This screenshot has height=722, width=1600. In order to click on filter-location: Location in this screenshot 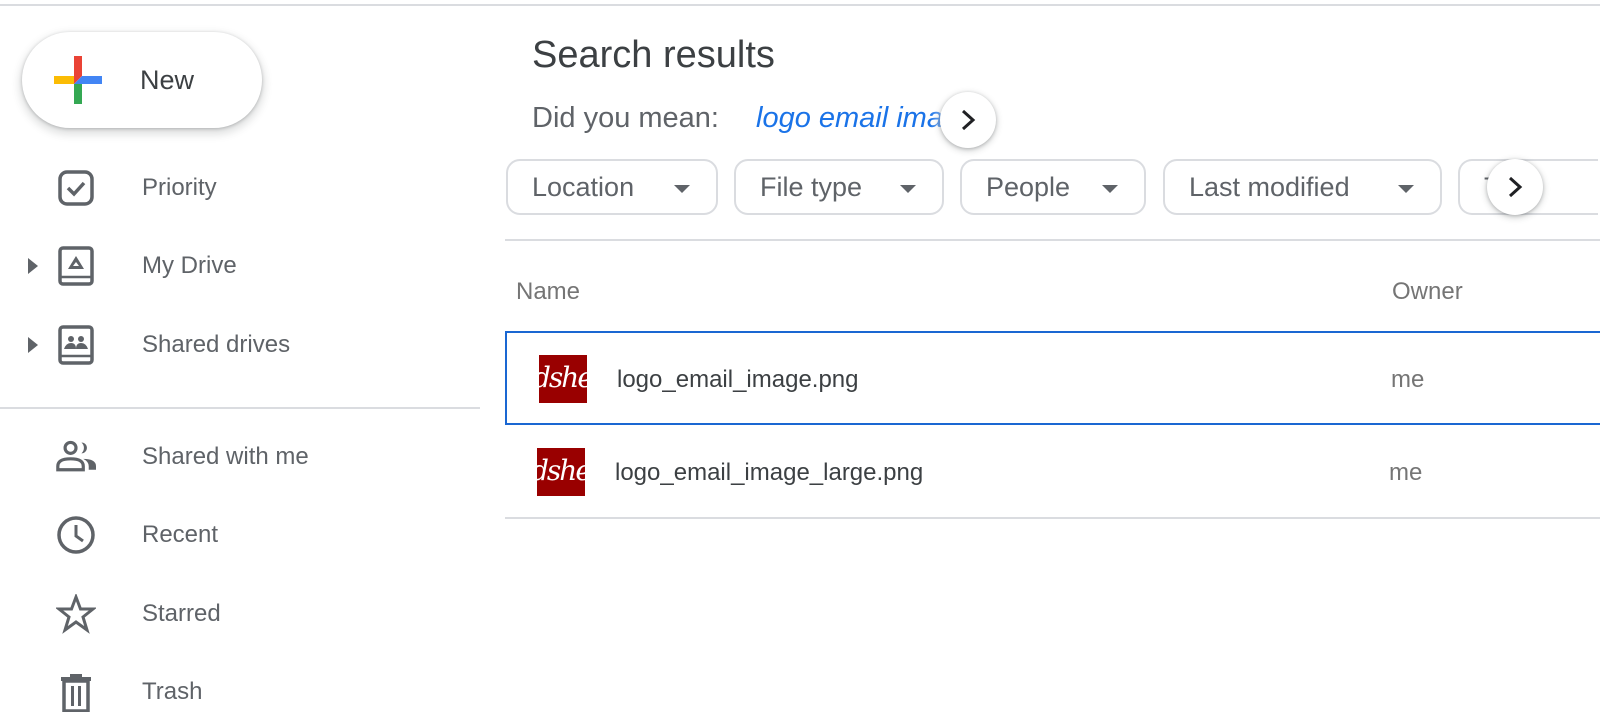, I will do `click(612, 187)`.